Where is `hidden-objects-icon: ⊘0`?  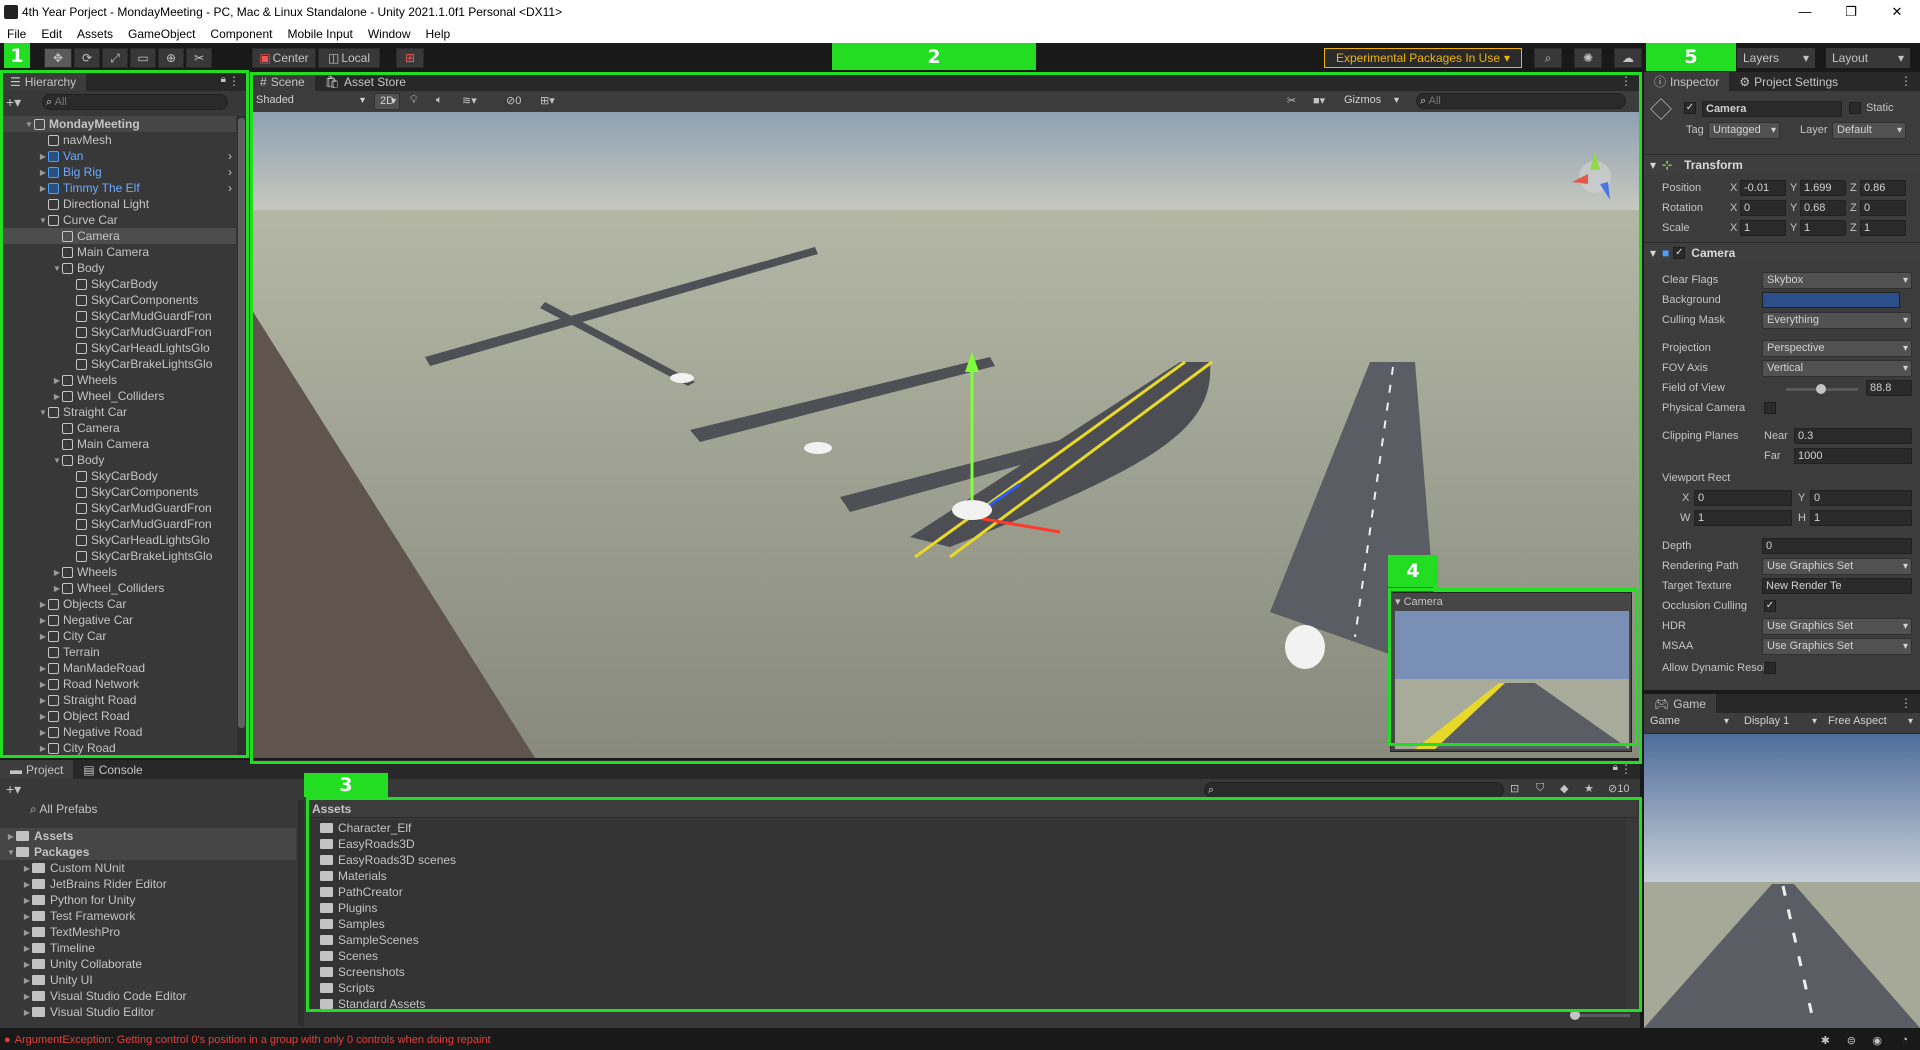 hidden-objects-icon: ⊘0 is located at coordinates (513, 100).